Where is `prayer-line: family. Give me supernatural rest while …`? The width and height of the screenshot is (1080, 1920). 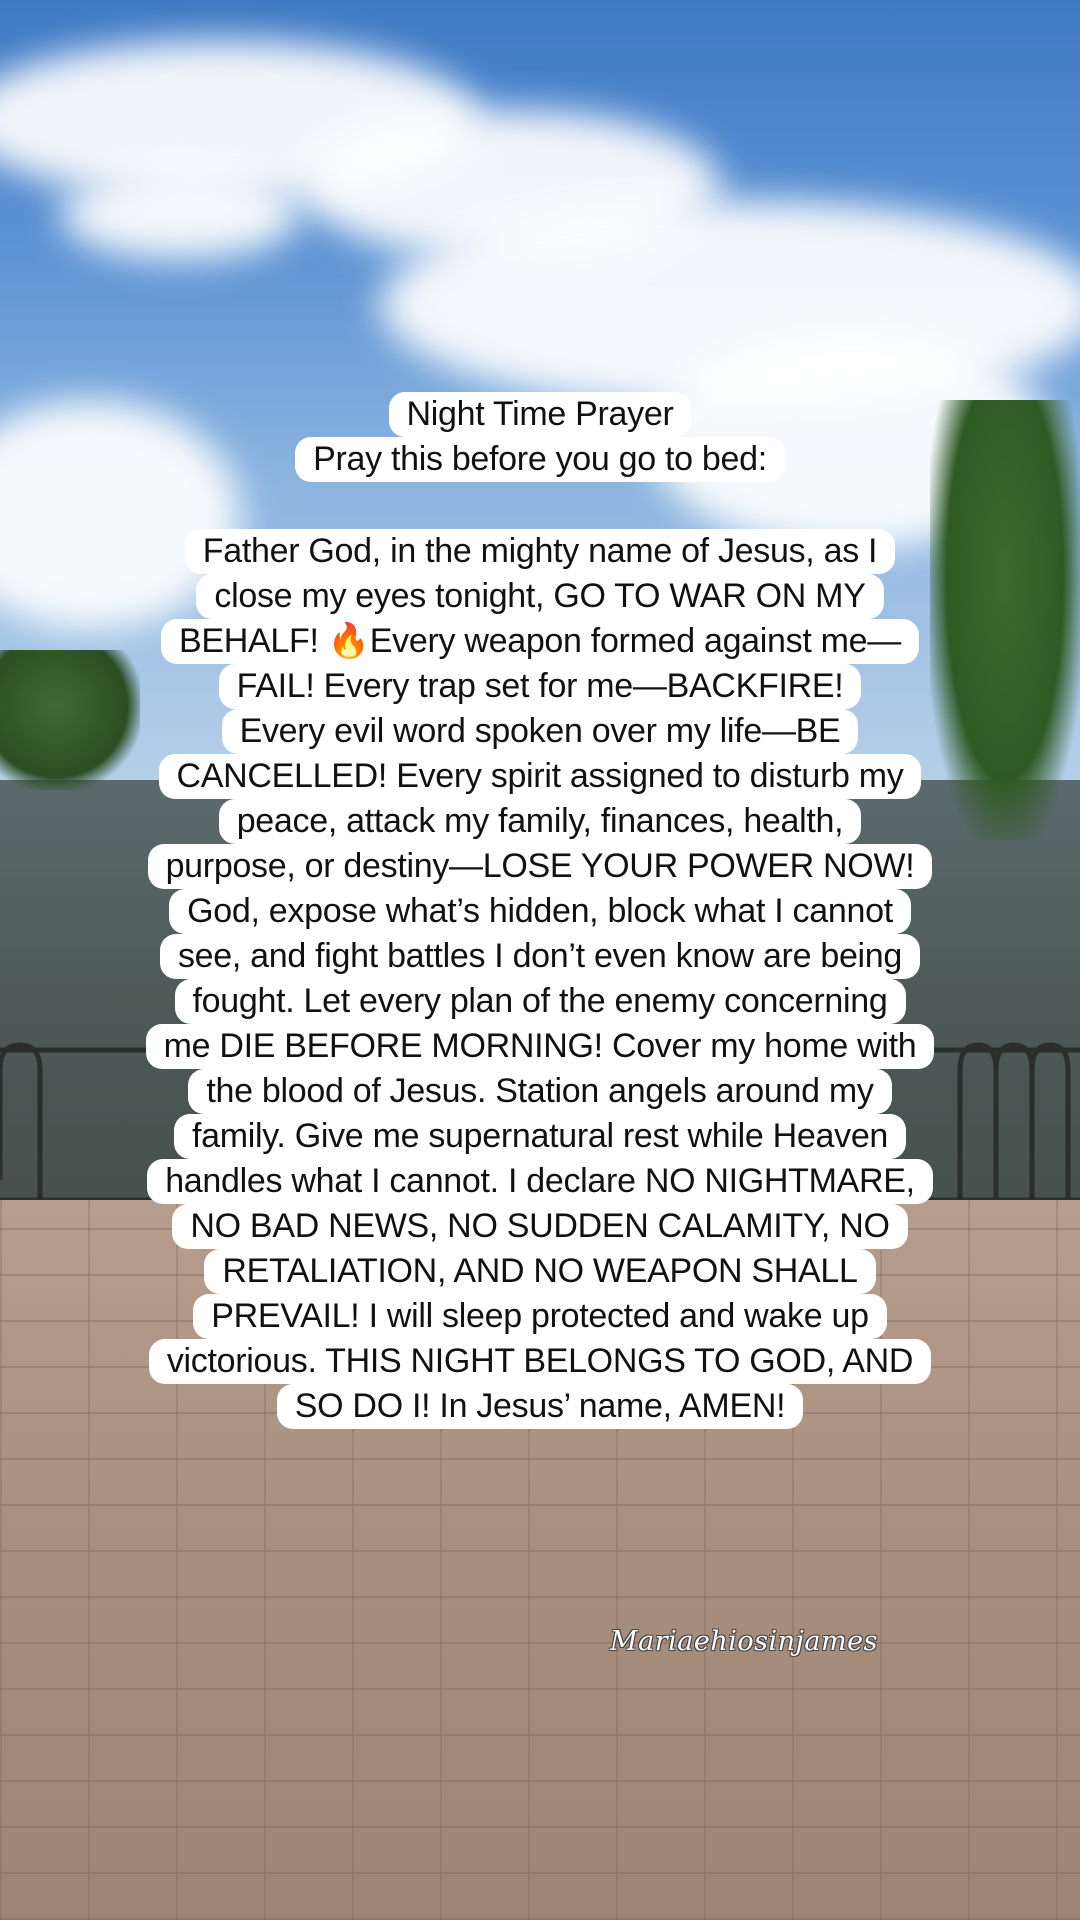
prayer-line: family. Give me supernatural rest while … is located at coordinates (540, 1136).